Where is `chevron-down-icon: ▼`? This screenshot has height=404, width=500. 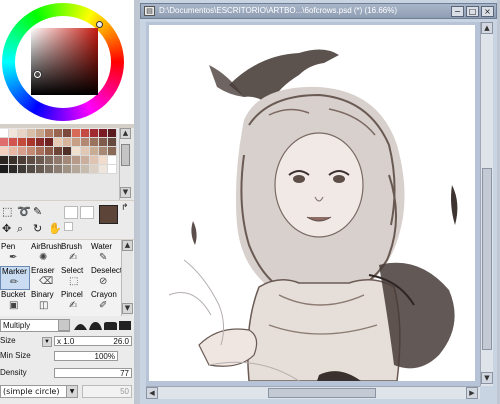 chevron-down-icon: ▼ is located at coordinates (71, 391).